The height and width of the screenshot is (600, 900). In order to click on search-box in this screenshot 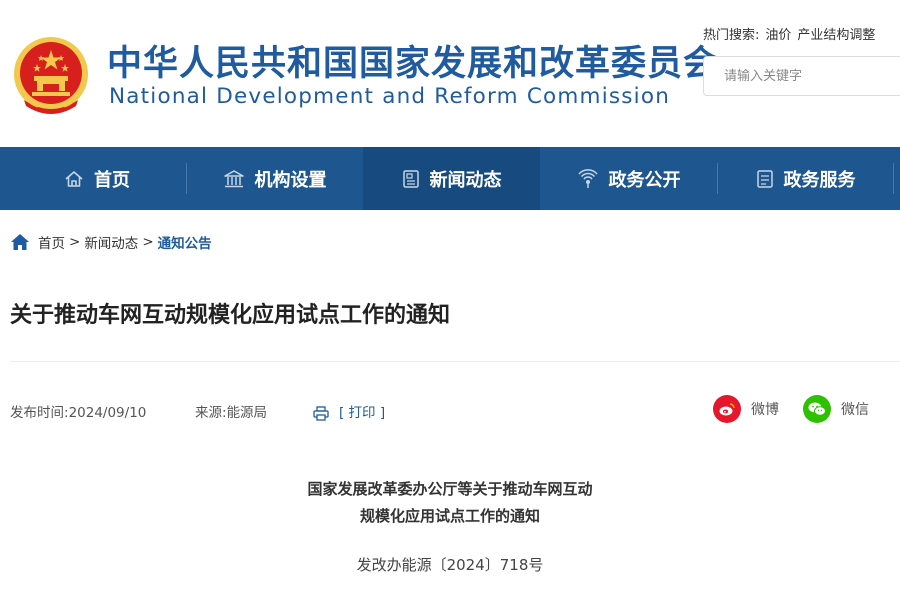, I will do `click(801, 76)`.